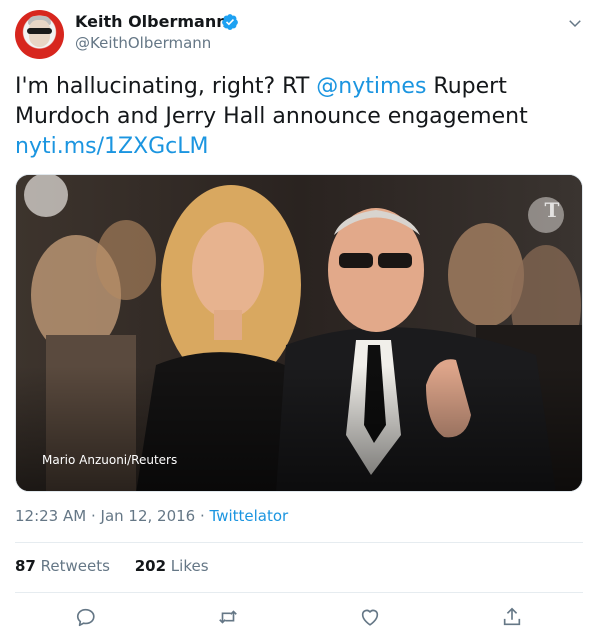  Describe the element at coordinates (122, 566) in the screenshot. I see `tweet-stats: 87 Retweets 202 Likes` at that location.